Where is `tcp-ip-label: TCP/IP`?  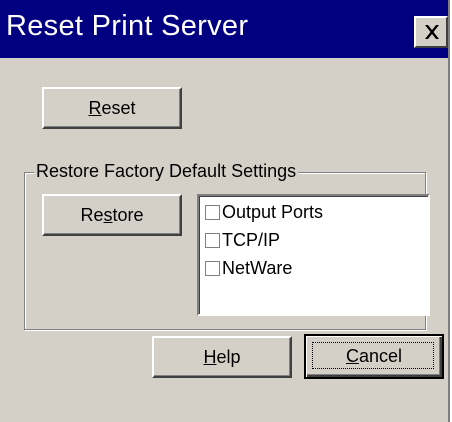
tcp-ip-label: TCP/IP is located at coordinates (251, 240).